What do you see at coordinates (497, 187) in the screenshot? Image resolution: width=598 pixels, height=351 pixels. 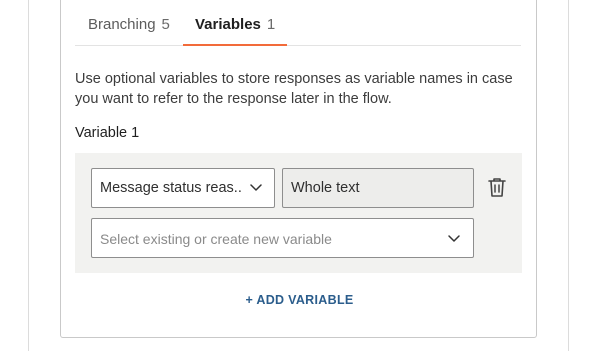 I see `trash-icon` at bounding box center [497, 187].